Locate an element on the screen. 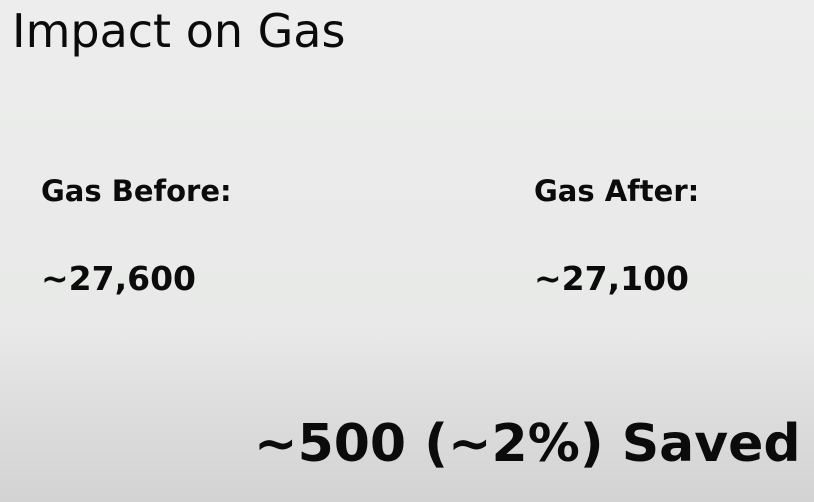 Image resolution: width=814 pixels, height=502 pixels. gas-after-label: Gas After: is located at coordinates (617, 191).